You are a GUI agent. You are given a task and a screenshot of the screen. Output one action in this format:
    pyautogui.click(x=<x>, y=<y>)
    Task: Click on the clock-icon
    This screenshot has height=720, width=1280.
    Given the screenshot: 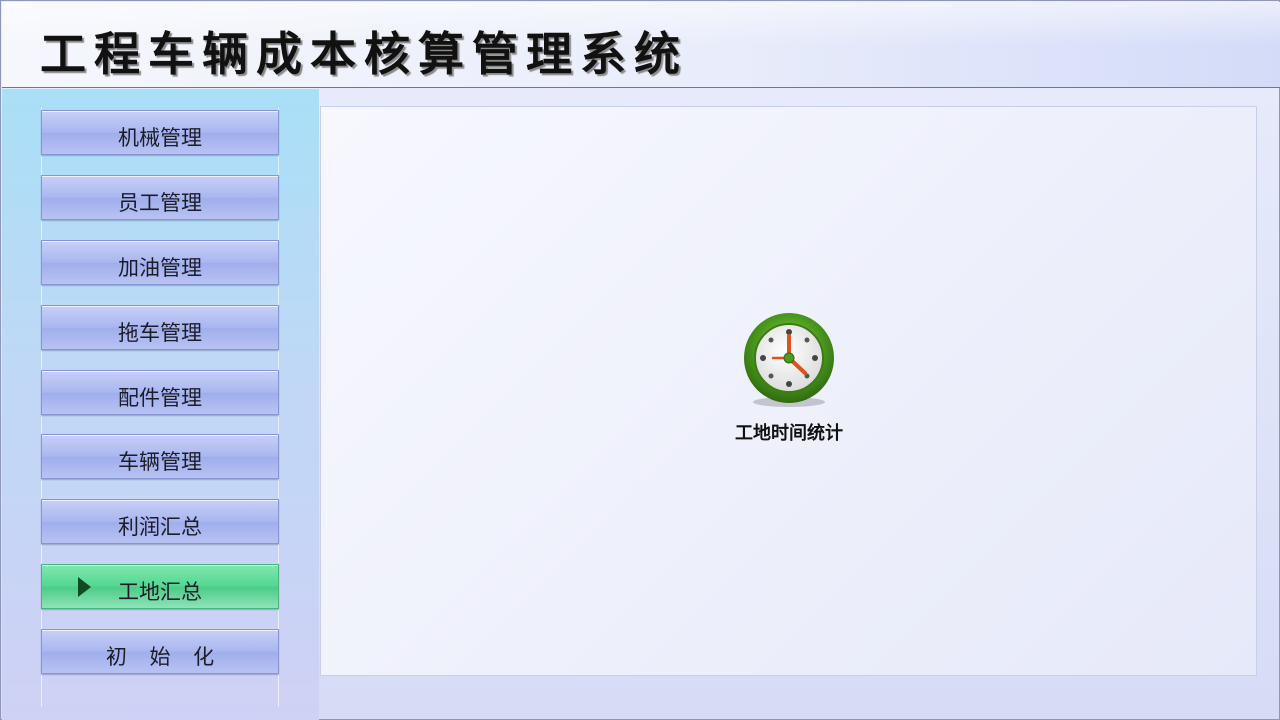 What is the action you would take?
    pyautogui.click(x=789, y=360)
    